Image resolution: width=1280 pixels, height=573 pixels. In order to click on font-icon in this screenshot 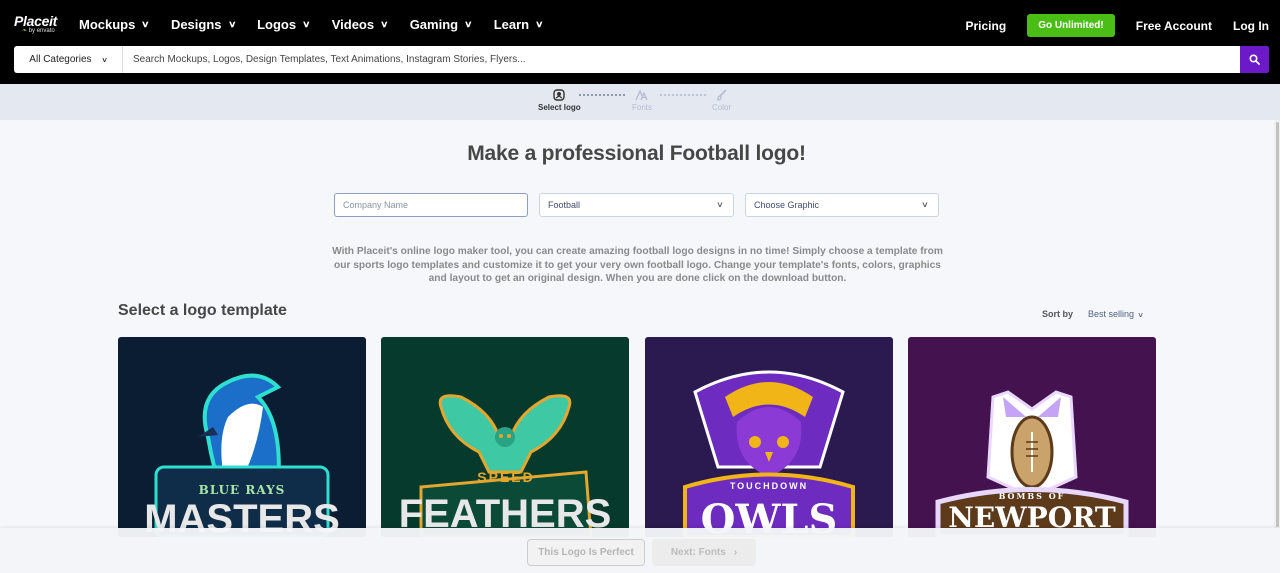, I will do `click(642, 96)`.